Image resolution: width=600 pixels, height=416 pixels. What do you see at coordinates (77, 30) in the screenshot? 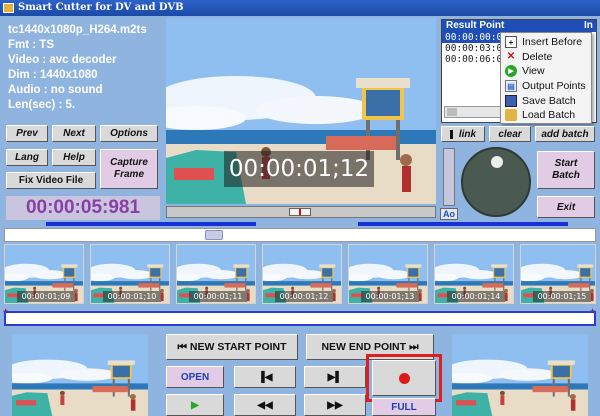
I see `file-name: tc1440x1080p_H264.m2ts` at bounding box center [77, 30].